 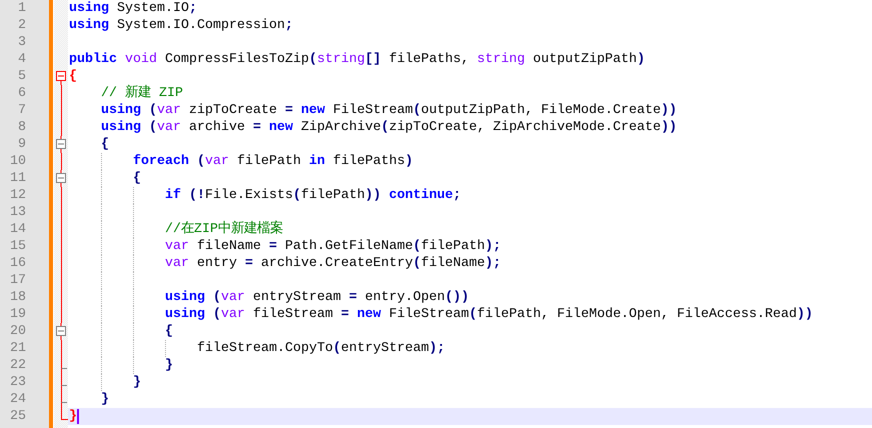 What do you see at coordinates (181, 25) in the screenshot?
I see `code-line: using System.IO.Compression;` at bounding box center [181, 25].